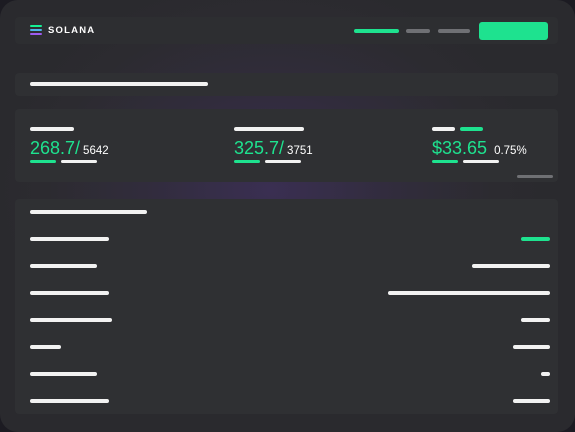 Image resolution: width=575 pixels, height=432 pixels. What do you see at coordinates (259, 148) in the screenshot?
I see `stat-primary-value: 325.7/` at bounding box center [259, 148].